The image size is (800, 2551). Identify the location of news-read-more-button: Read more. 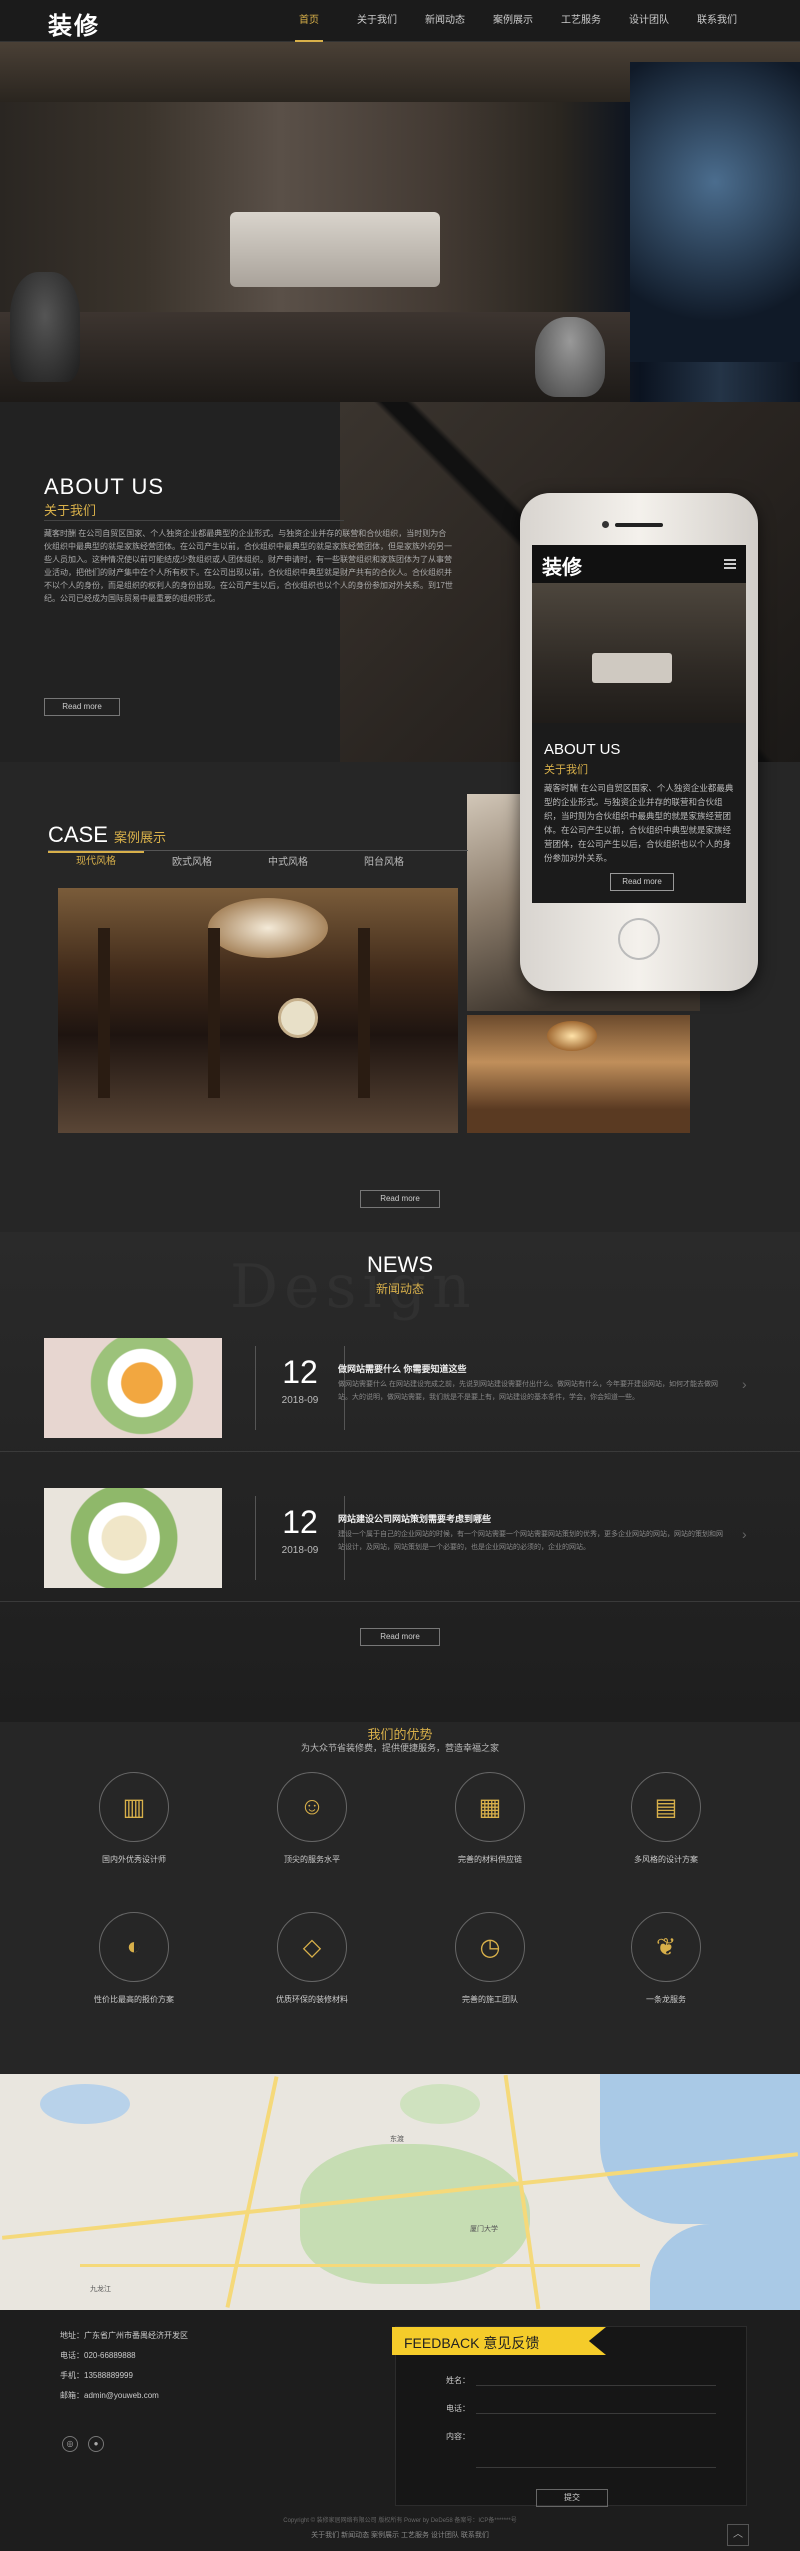
(400, 1637).